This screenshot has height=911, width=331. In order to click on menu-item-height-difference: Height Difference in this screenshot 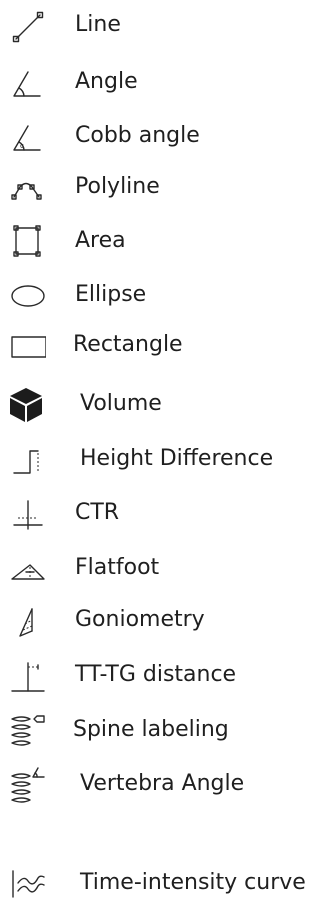, I will do `click(165, 459)`.